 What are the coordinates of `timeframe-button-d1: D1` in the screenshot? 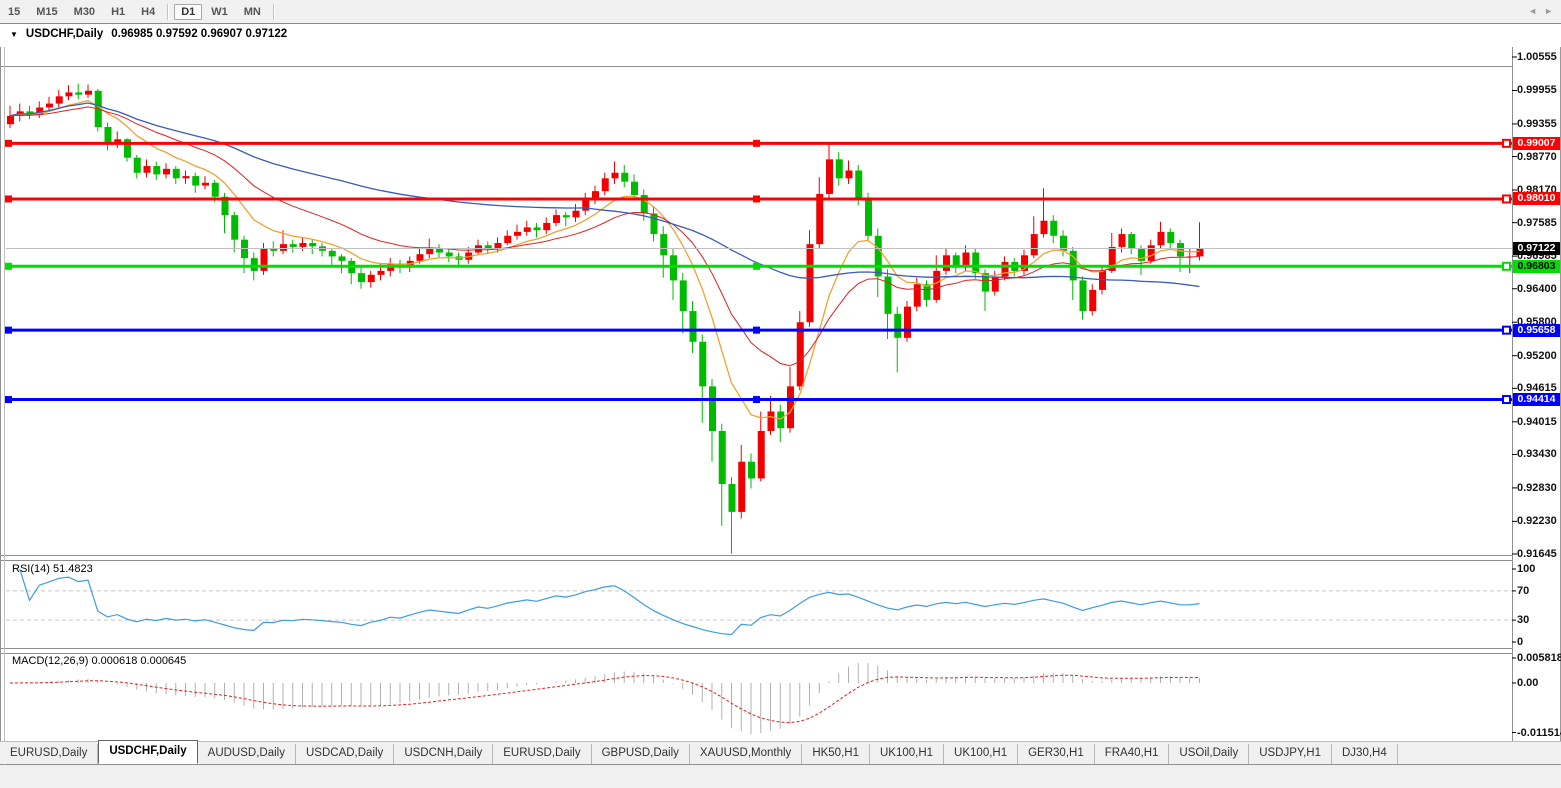 It's located at (188, 11).